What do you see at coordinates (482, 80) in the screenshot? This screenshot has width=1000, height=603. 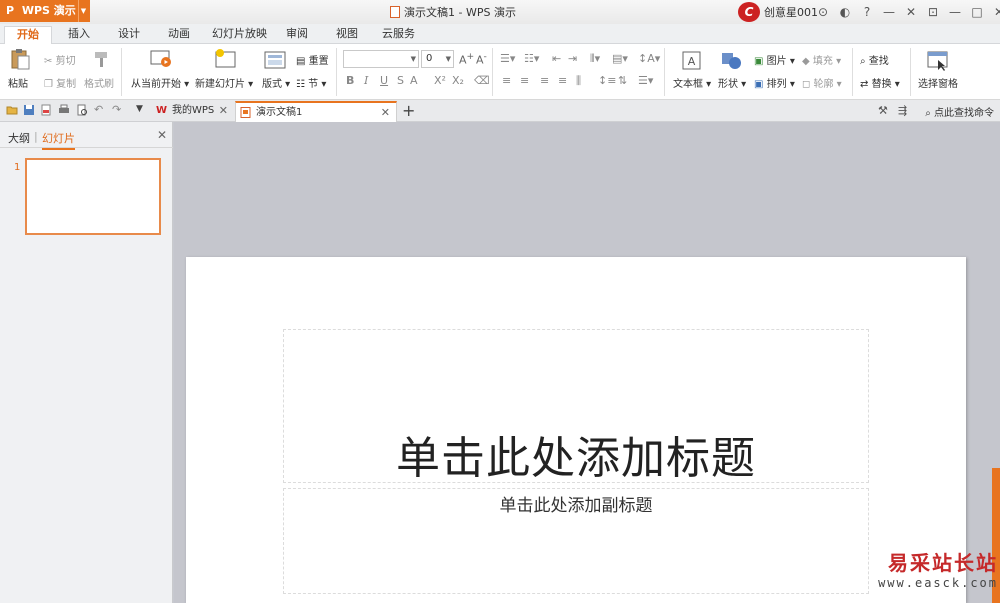 I see `clear-format-icon: ⌫` at bounding box center [482, 80].